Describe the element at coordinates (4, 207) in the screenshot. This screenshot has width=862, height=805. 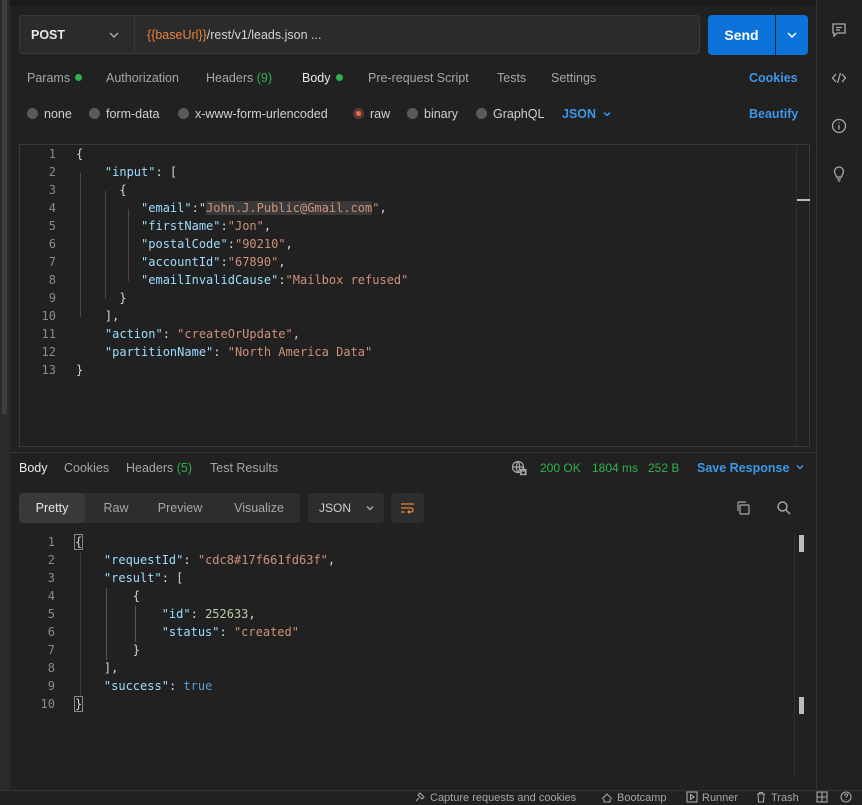
I see `left-scrollbar-thumb` at that location.